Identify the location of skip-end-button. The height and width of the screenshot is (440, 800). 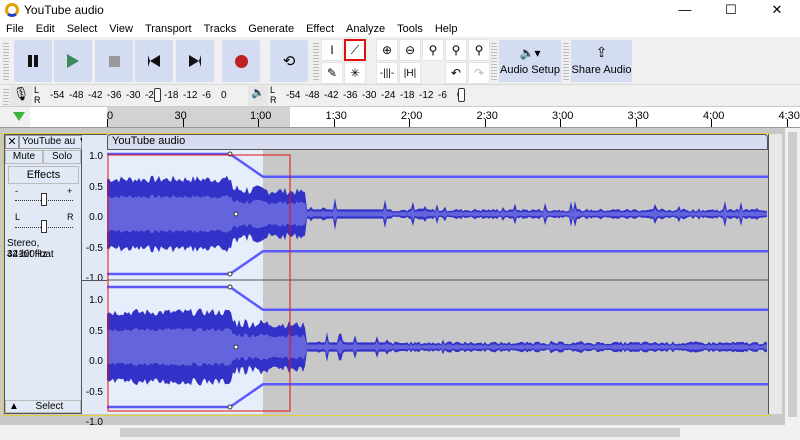
(195, 61).